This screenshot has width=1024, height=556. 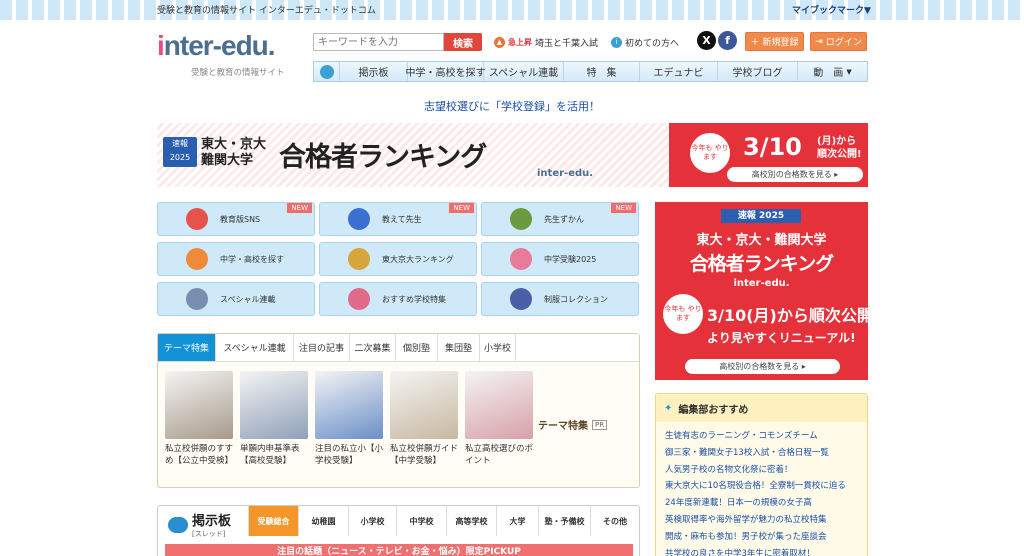 What do you see at coordinates (498, 347) in the screenshot?
I see `tab-elementary: 小学校` at bounding box center [498, 347].